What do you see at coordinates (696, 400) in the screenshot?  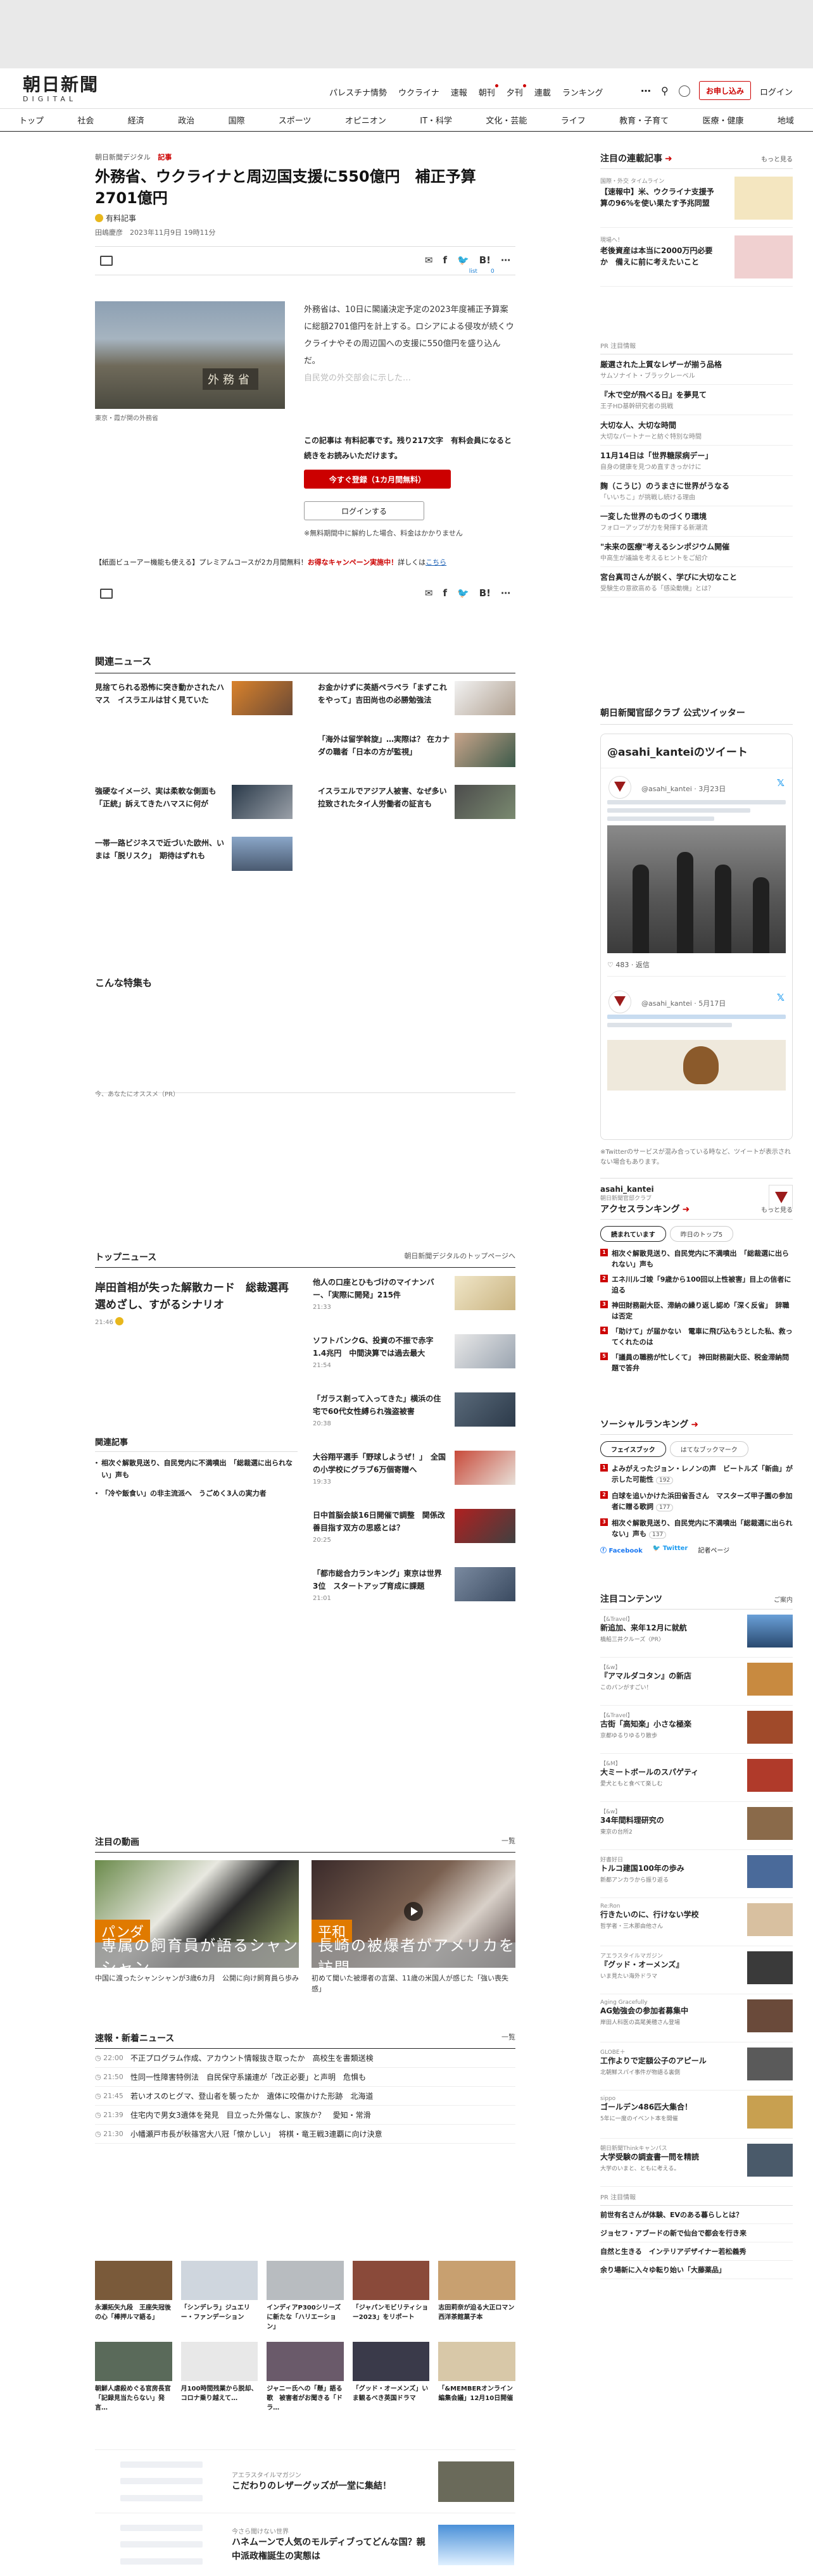 I see `pr-item: 『木で空が飛べる日』を夢見て 王子HD基幹研究者の挑戦` at bounding box center [696, 400].